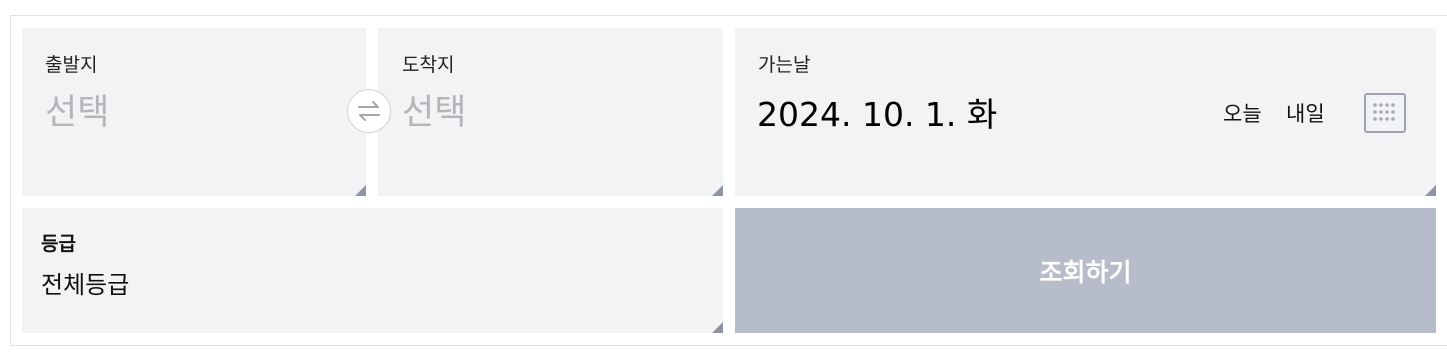 The height and width of the screenshot is (361, 1447). Describe the element at coordinates (58, 244) in the screenshot. I see `grade-label: 등급` at that location.